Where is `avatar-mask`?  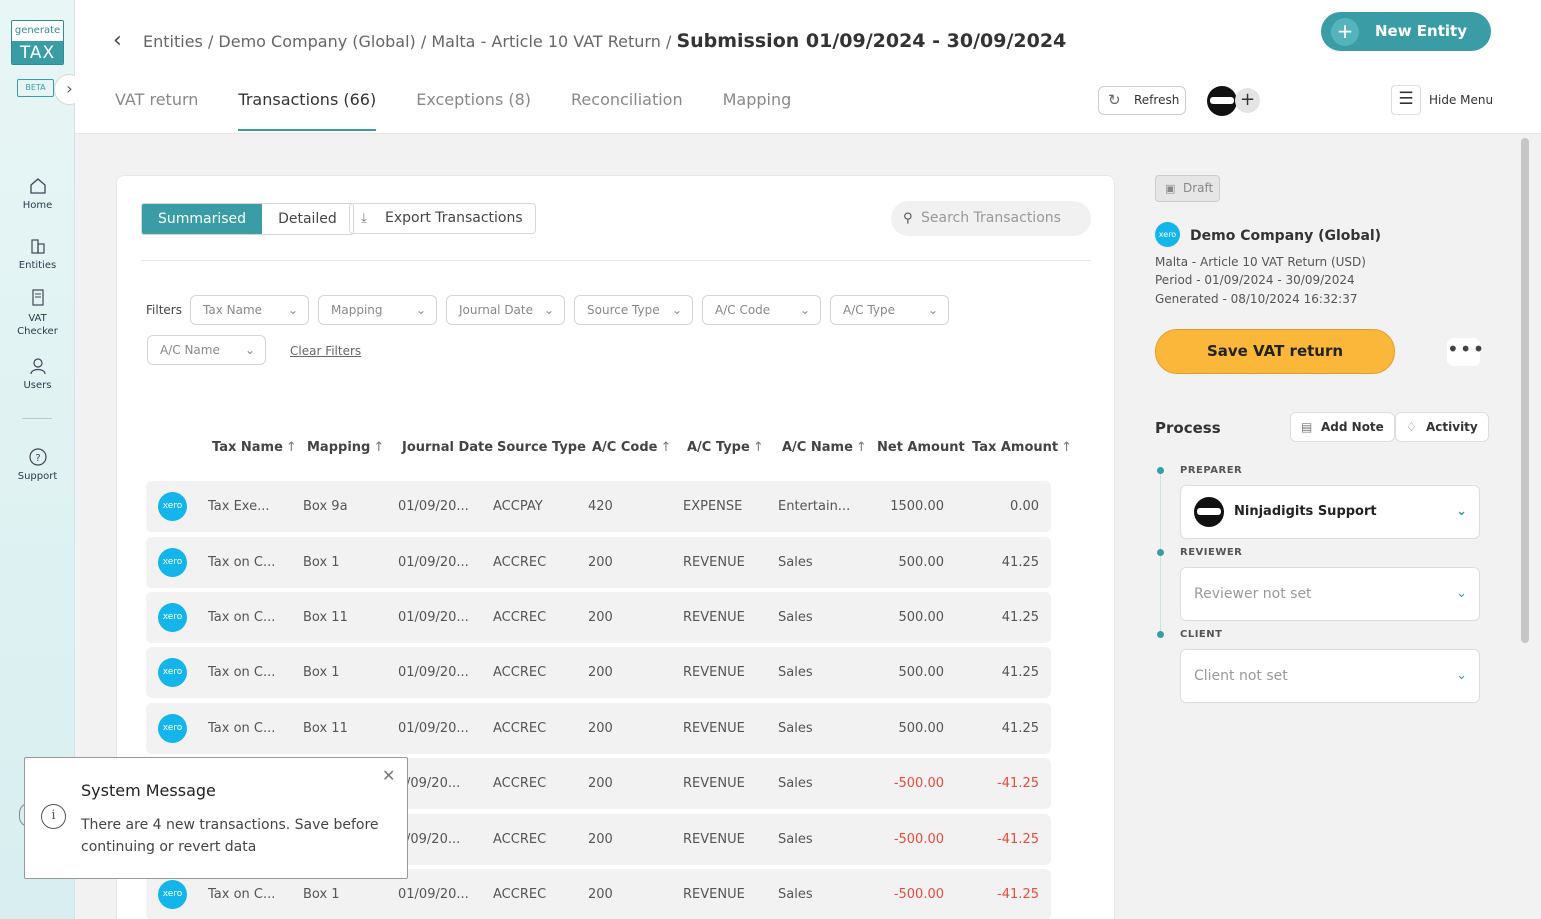 avatar-mask is located at coordinates (1222, 100).